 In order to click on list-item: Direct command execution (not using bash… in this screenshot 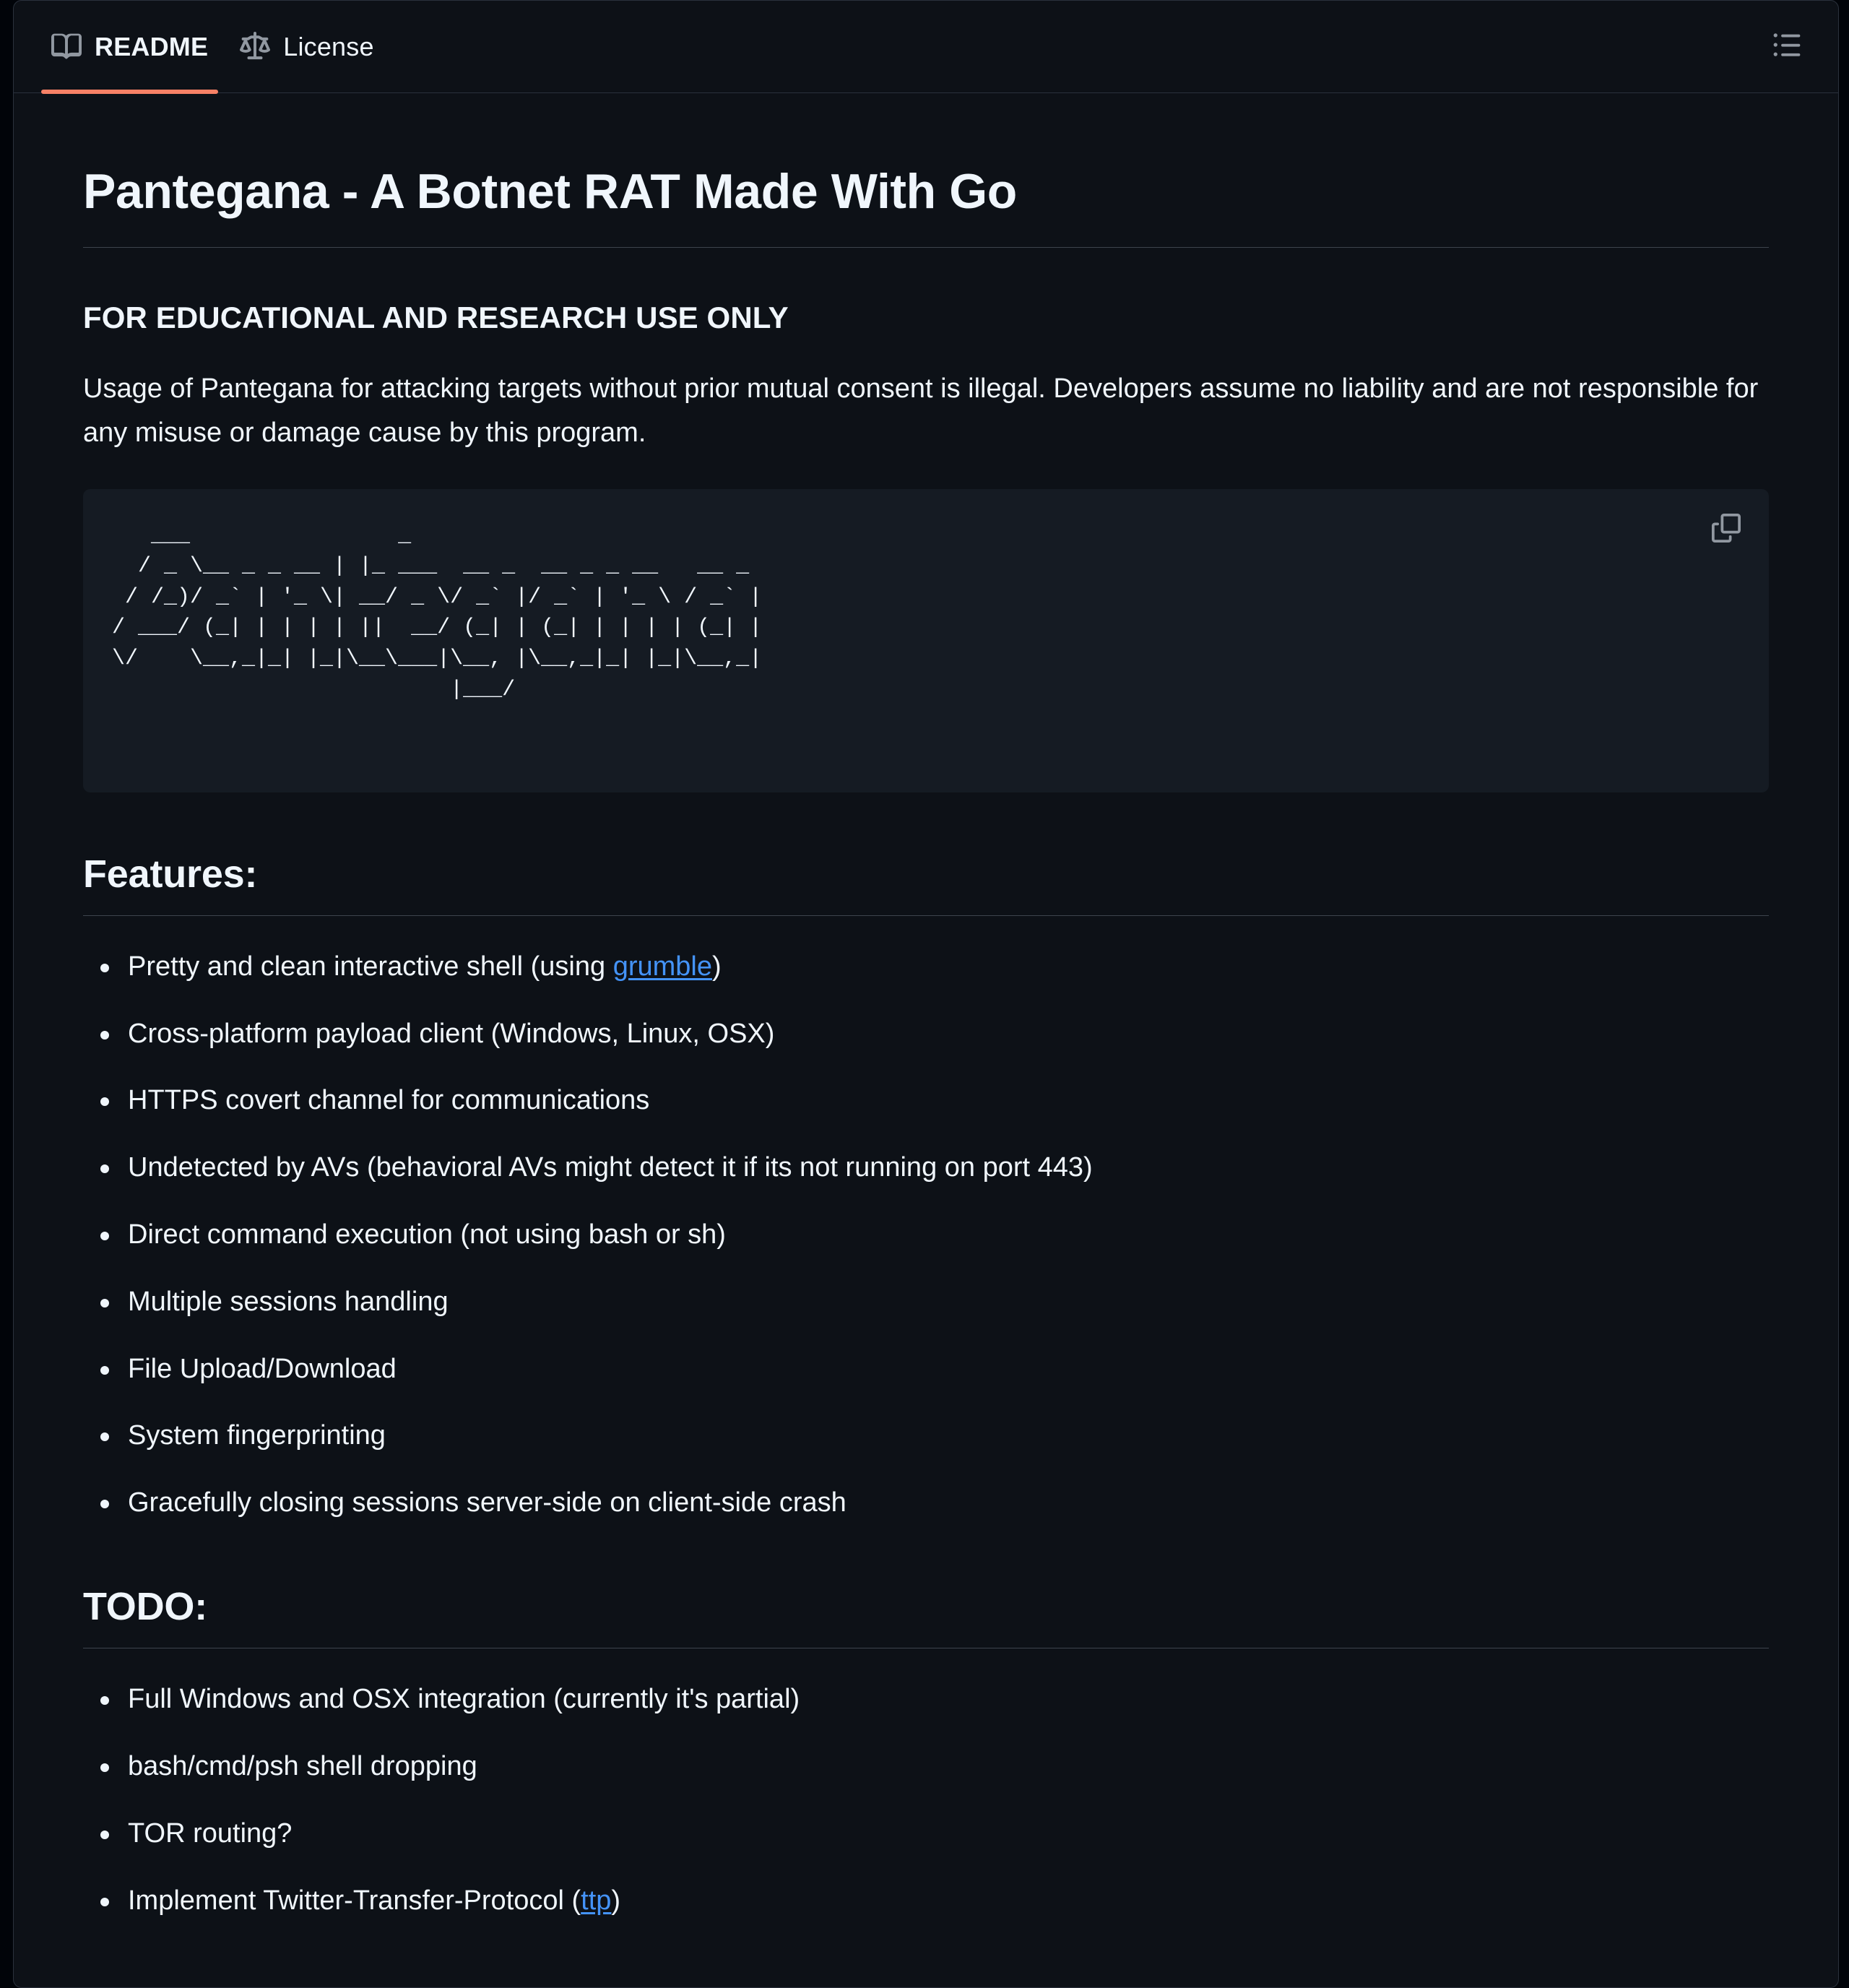, I will do `click(935, 1235)`.